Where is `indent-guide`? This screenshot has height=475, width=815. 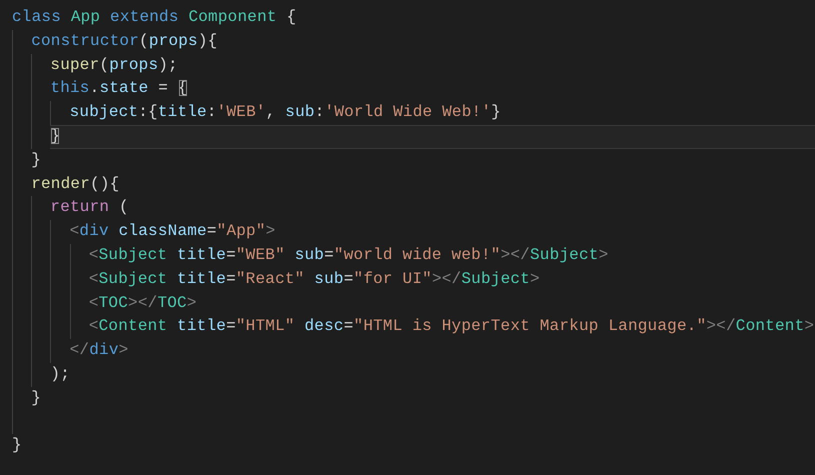 indent-guide is located at coordinates (51, 113).